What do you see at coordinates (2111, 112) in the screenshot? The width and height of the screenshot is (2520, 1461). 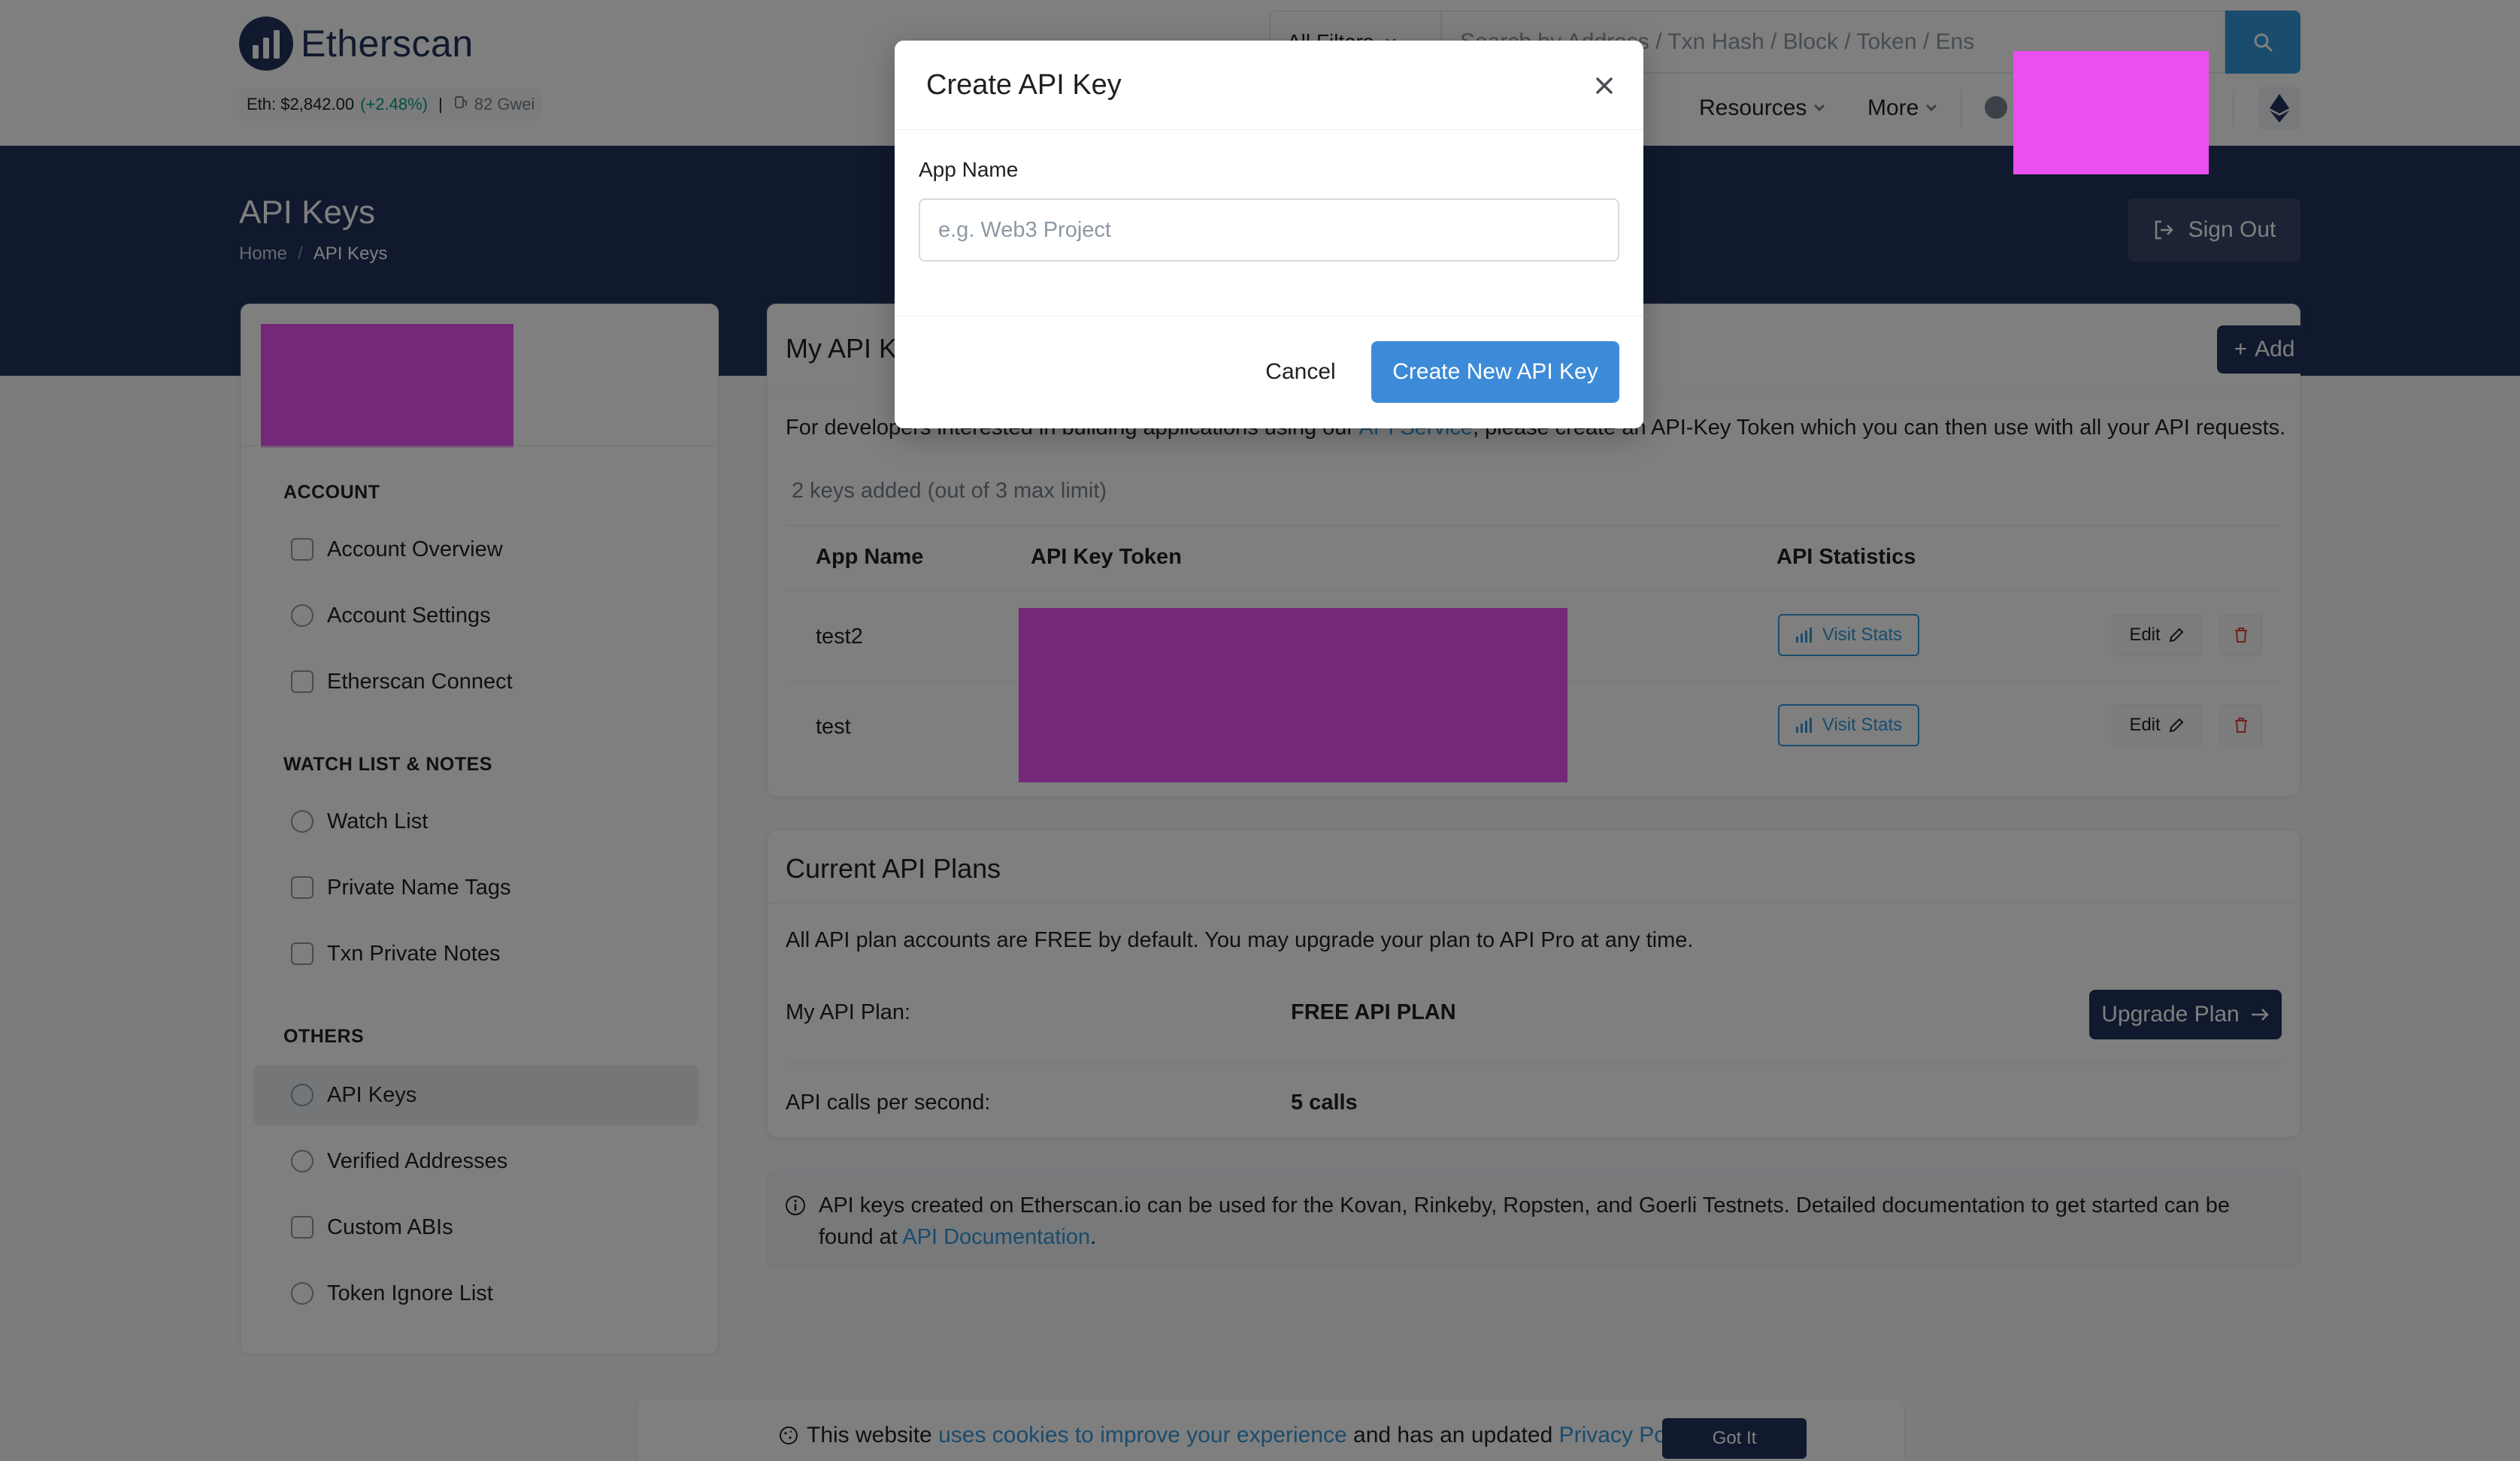 I see `redacted-user-menu` at bounding box center [2111, 112].